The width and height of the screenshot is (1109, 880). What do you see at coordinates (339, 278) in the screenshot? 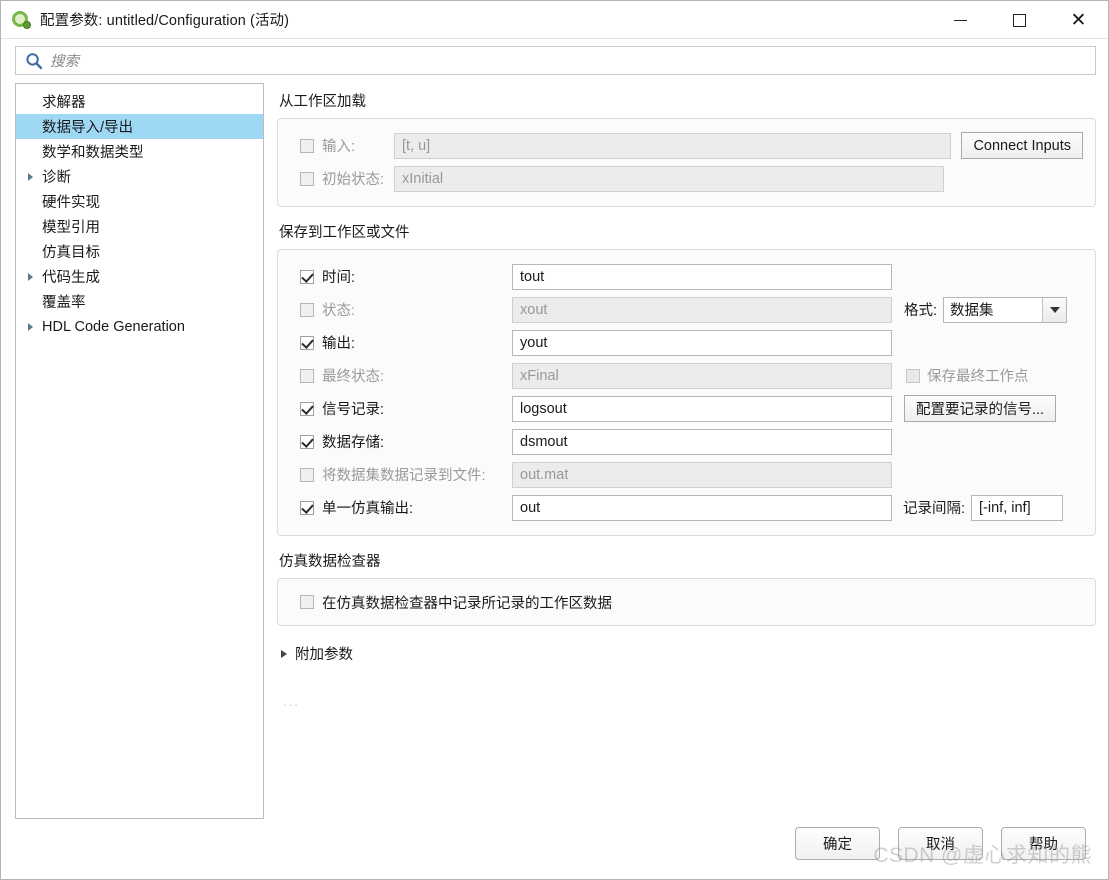
I see `time-label: 时间:` at bounding box center [339, 278].